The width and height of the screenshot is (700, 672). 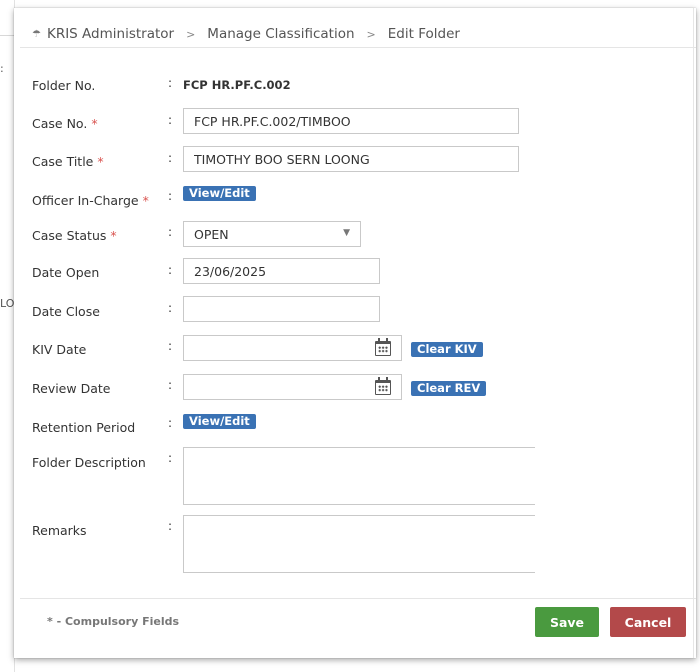 What do you see at coordinates (113, 621) in the screenshot?
I see `compulsory-fields-note: * - Compulsory Fields` at bounding box center [113, 621].